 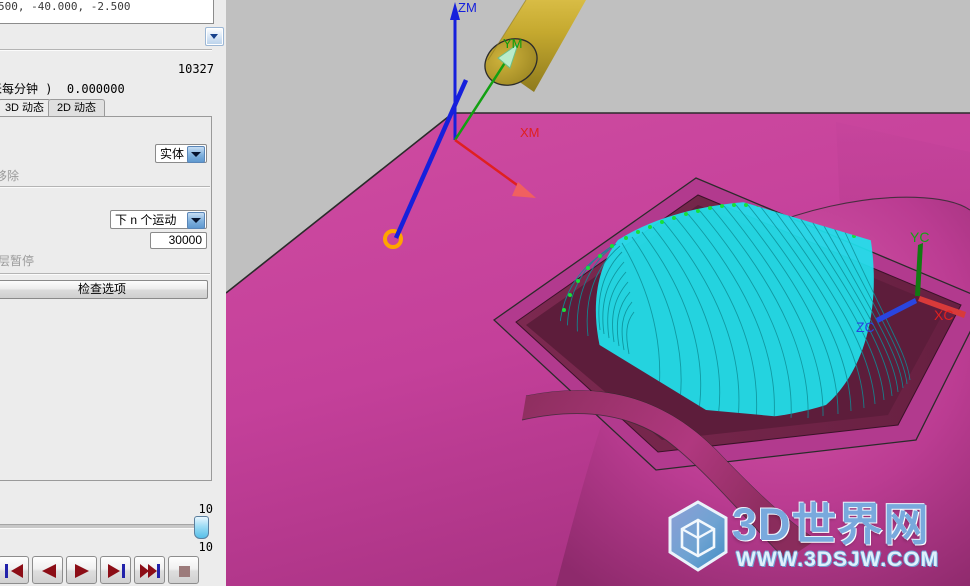 I want to click on display-mode-select: 实体, so click(x=181, y=153).